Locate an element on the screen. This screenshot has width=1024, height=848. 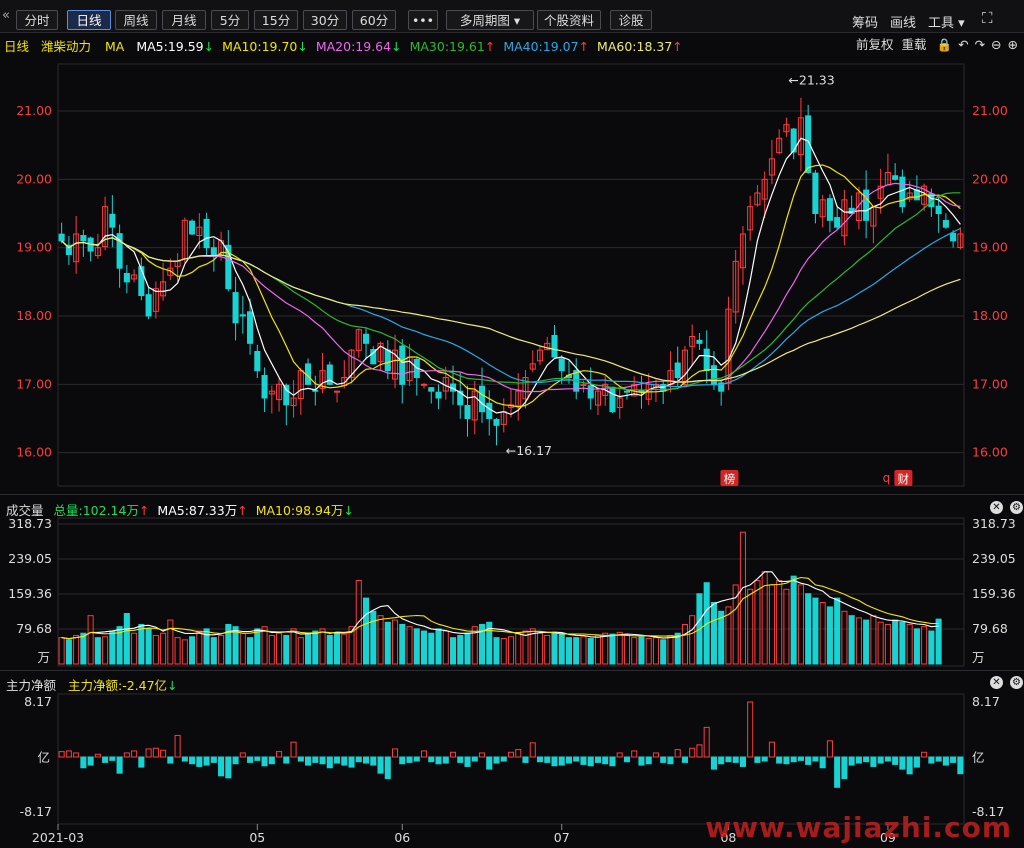
volume-legend: 成交量 总量:102.14万↑ MA5:87.33万↑ MA10:98.94万↓ is located at coordinates (180, 509).